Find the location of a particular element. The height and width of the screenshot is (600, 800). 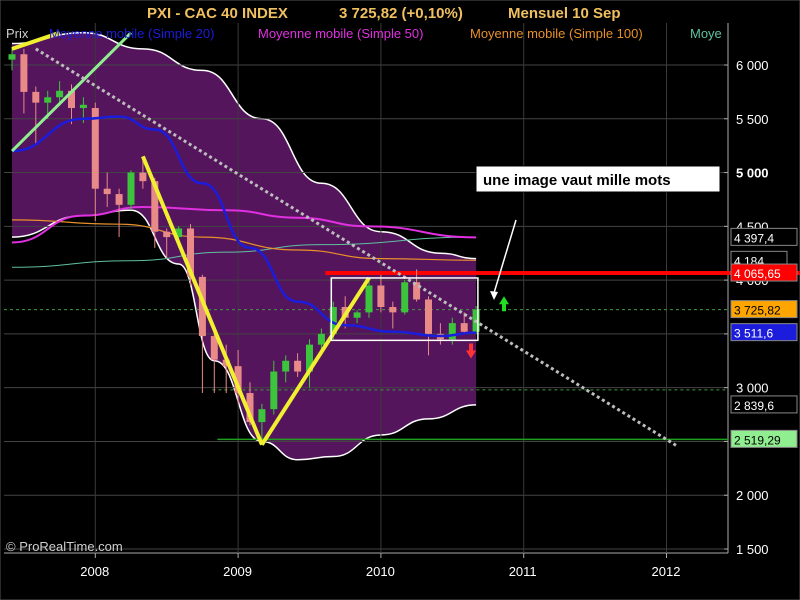

price-label: 4 397,4 is located at coordinates (754, 238).